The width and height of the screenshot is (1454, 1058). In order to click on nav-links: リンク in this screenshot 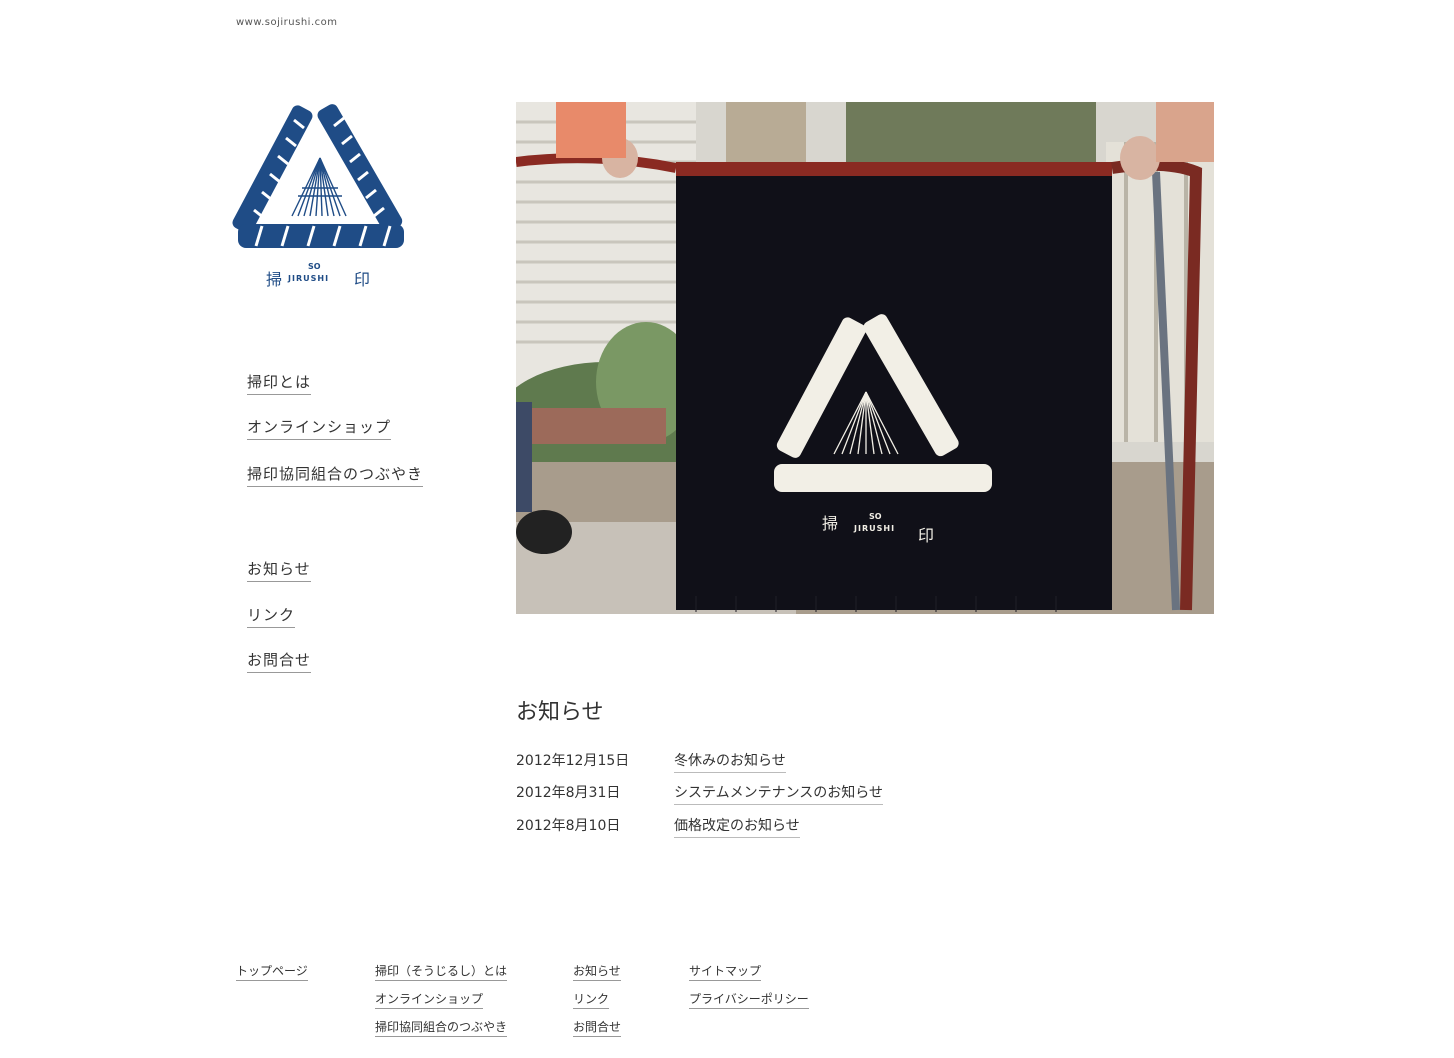, I will do `click(271, 616)`.